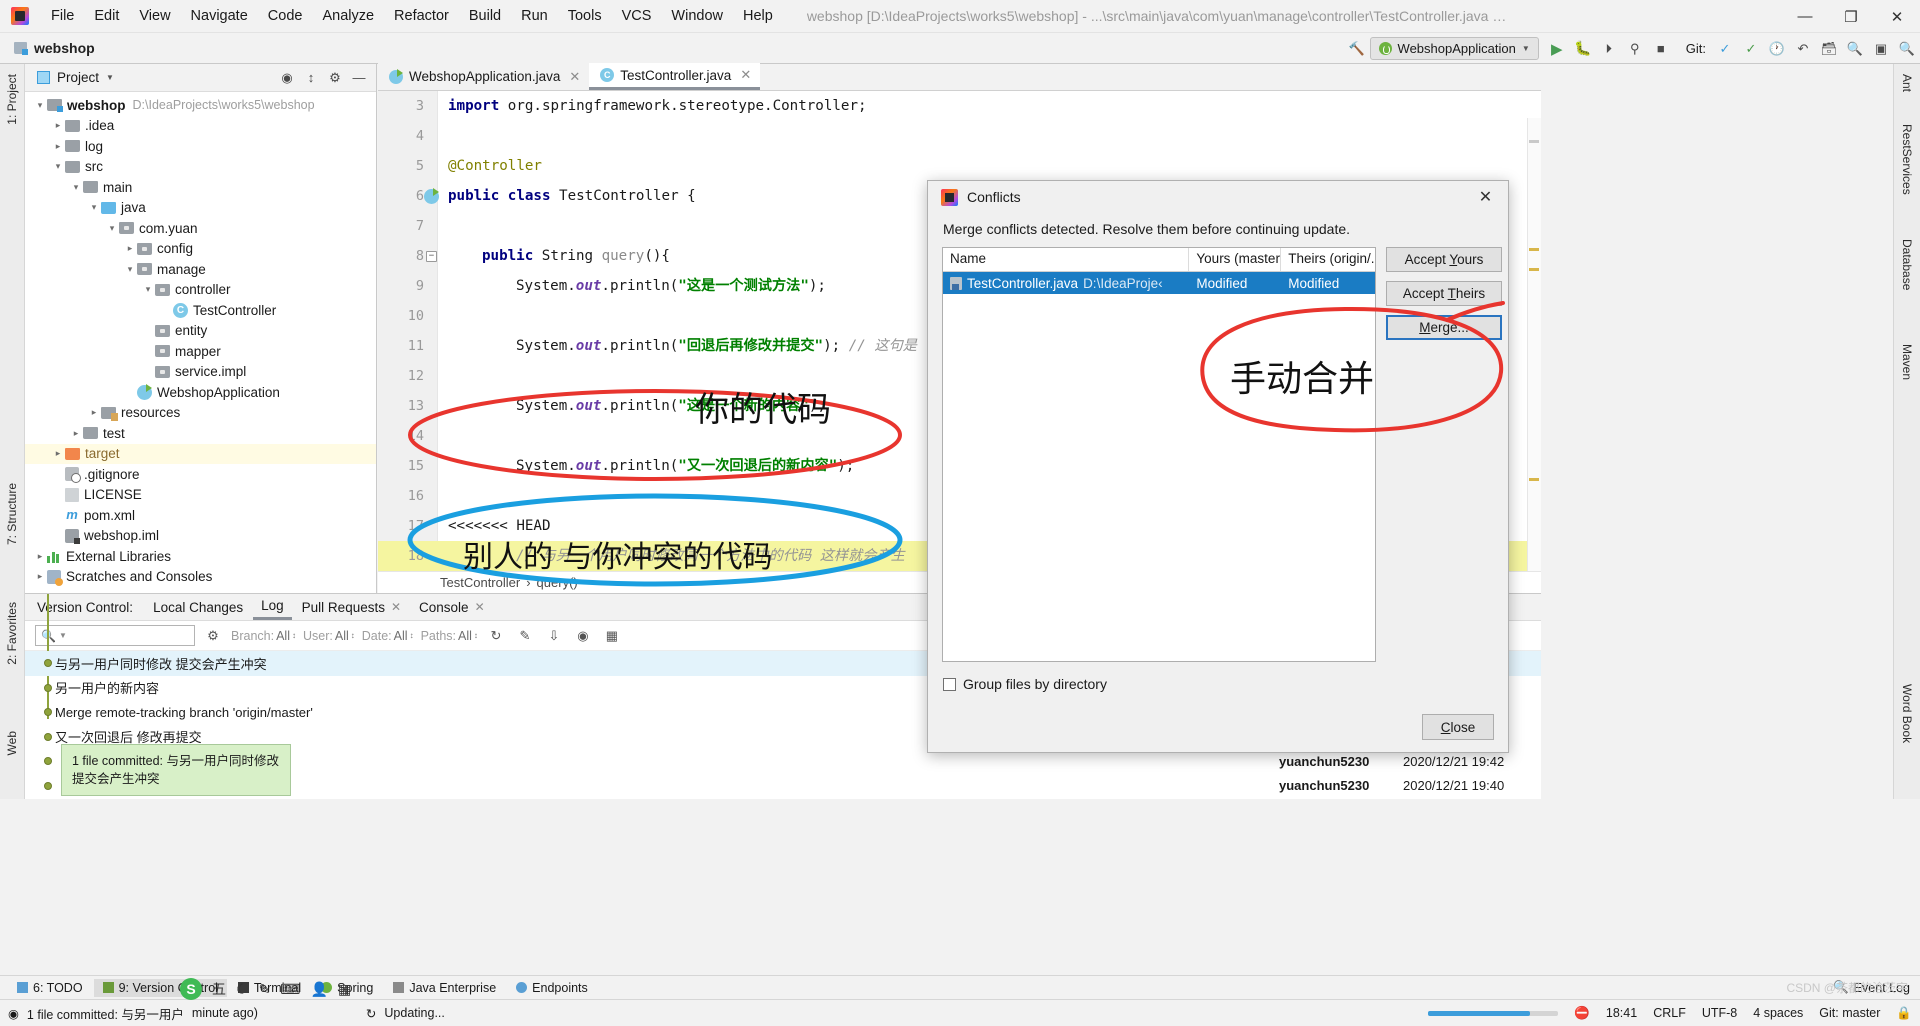 This screenshot has height=1026, width=1920. What do you see at coordinates (637, 16) in the screenshot?
I see `menu-vcs: VCS` at bounding box center [637, 16].